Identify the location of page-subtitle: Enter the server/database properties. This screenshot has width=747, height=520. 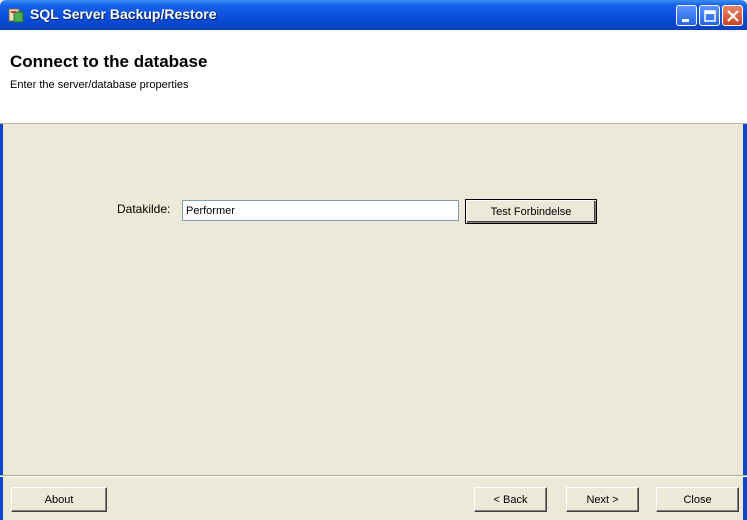
(99, 85).